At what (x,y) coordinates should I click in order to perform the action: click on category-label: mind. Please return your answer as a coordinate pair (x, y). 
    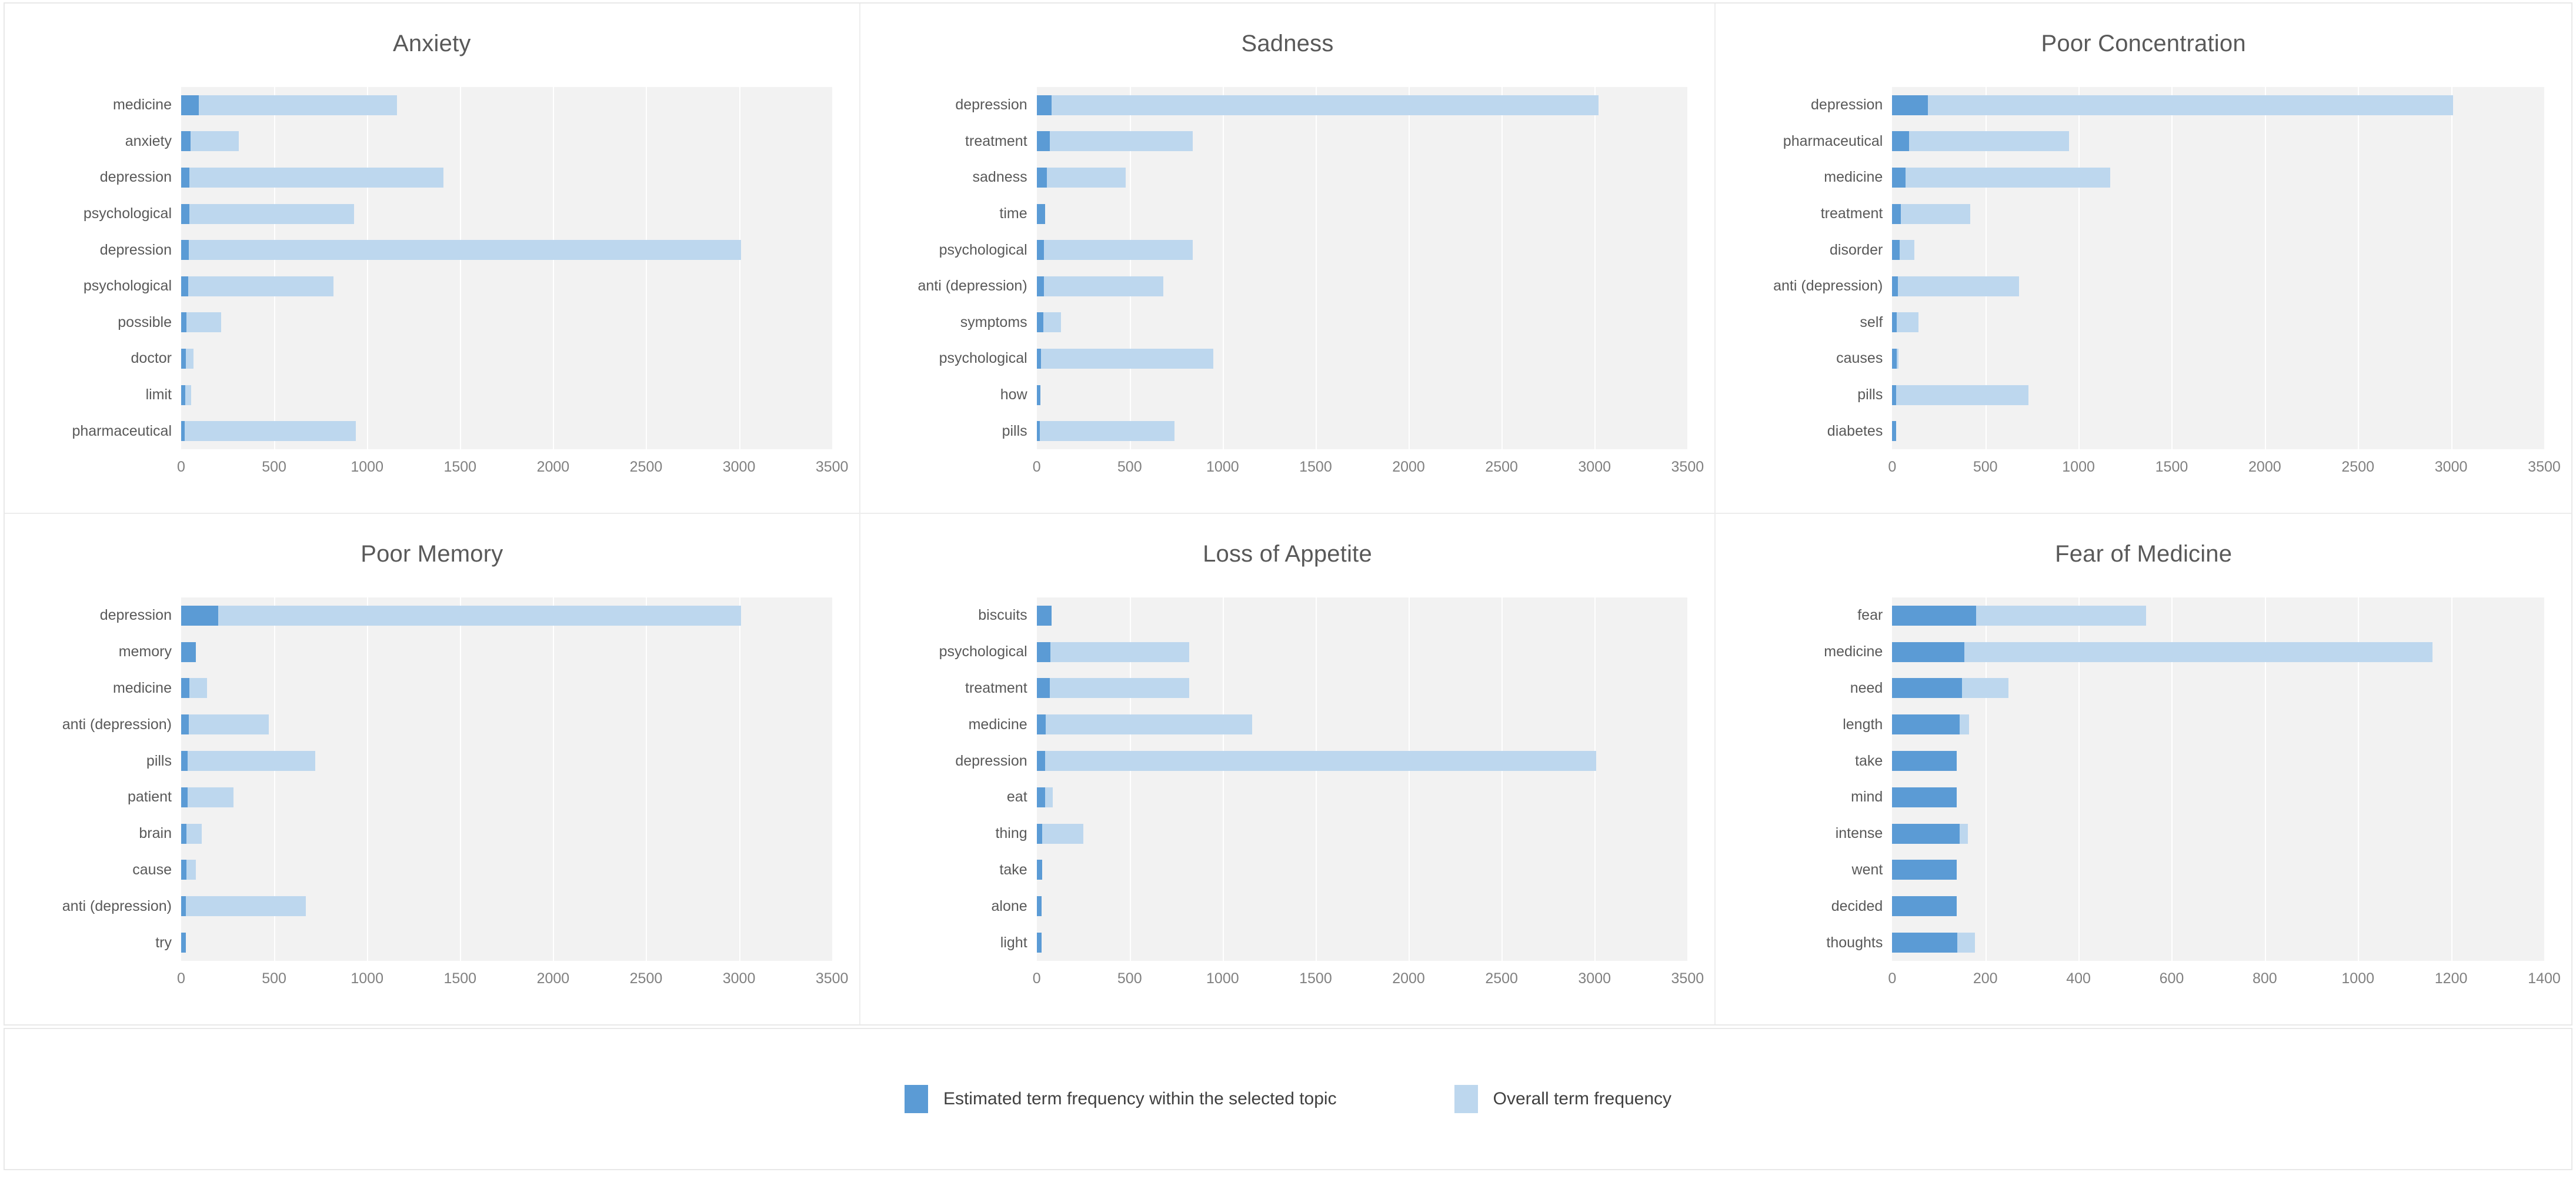
    Looking at the image, I should click on (1867, 797).